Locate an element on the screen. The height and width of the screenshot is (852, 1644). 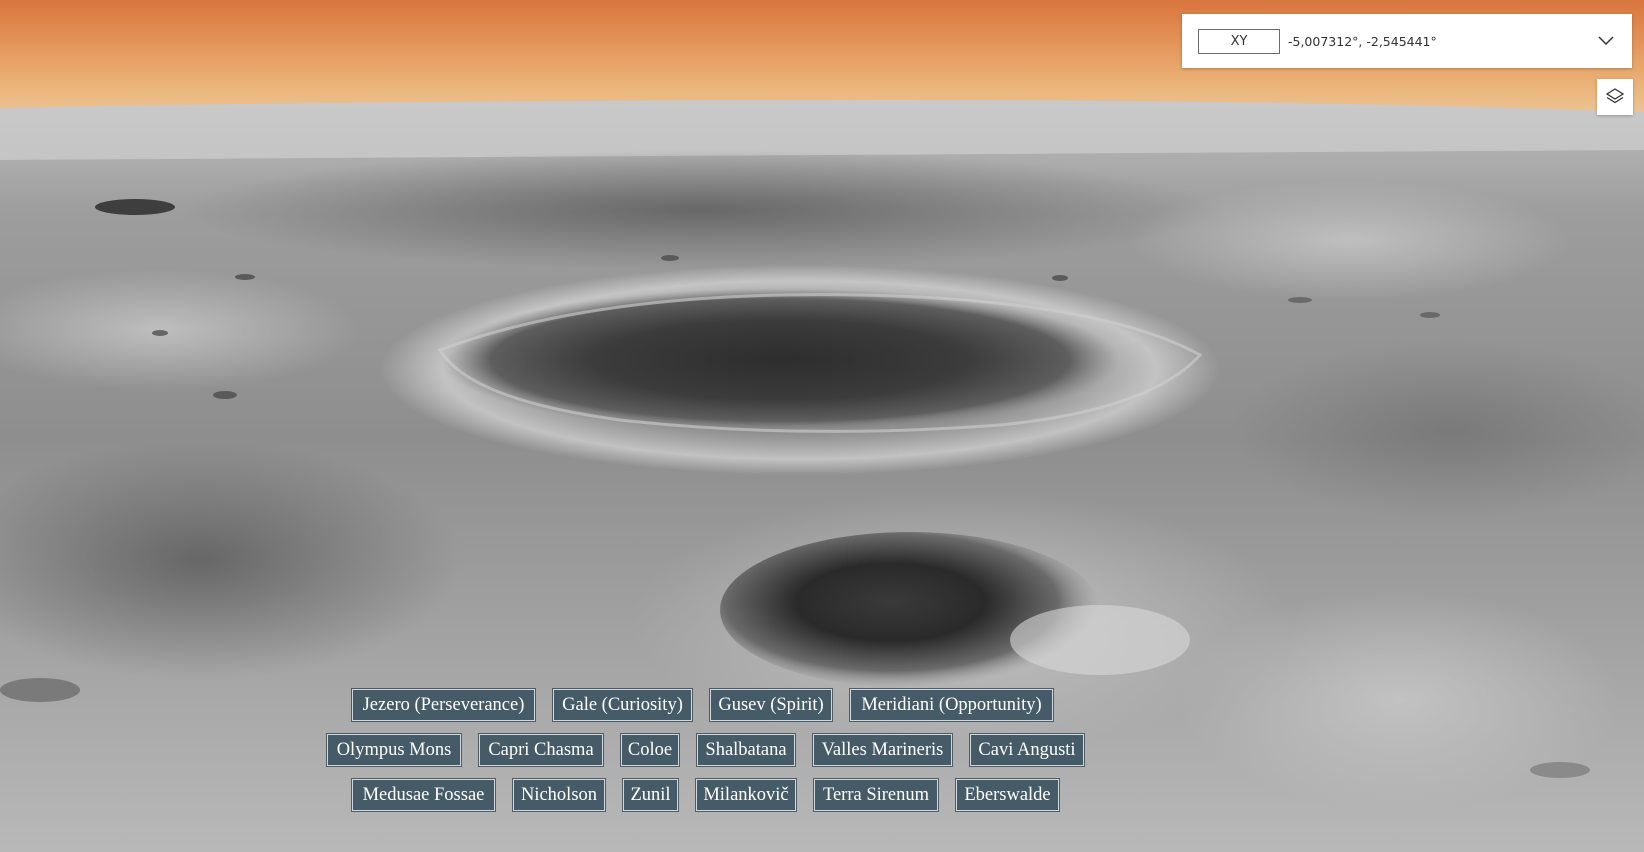
layers-icon is located at coordinates (1615, 96).